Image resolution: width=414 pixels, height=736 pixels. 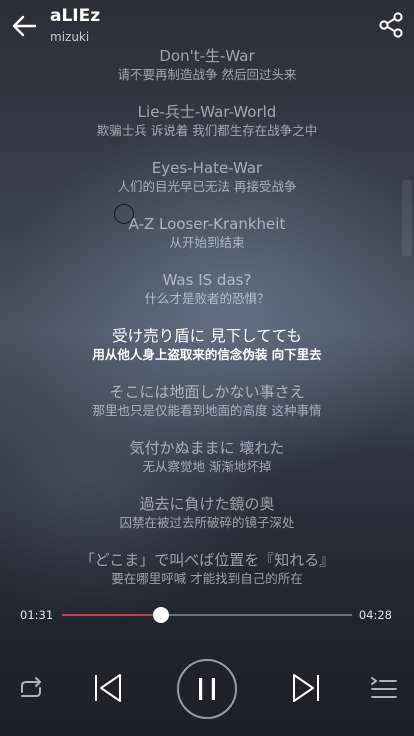 I want to click on lyric-line: Eyes-Hate-War 人们的目光早已无法 再接受战争, so click(x=207, y=186).